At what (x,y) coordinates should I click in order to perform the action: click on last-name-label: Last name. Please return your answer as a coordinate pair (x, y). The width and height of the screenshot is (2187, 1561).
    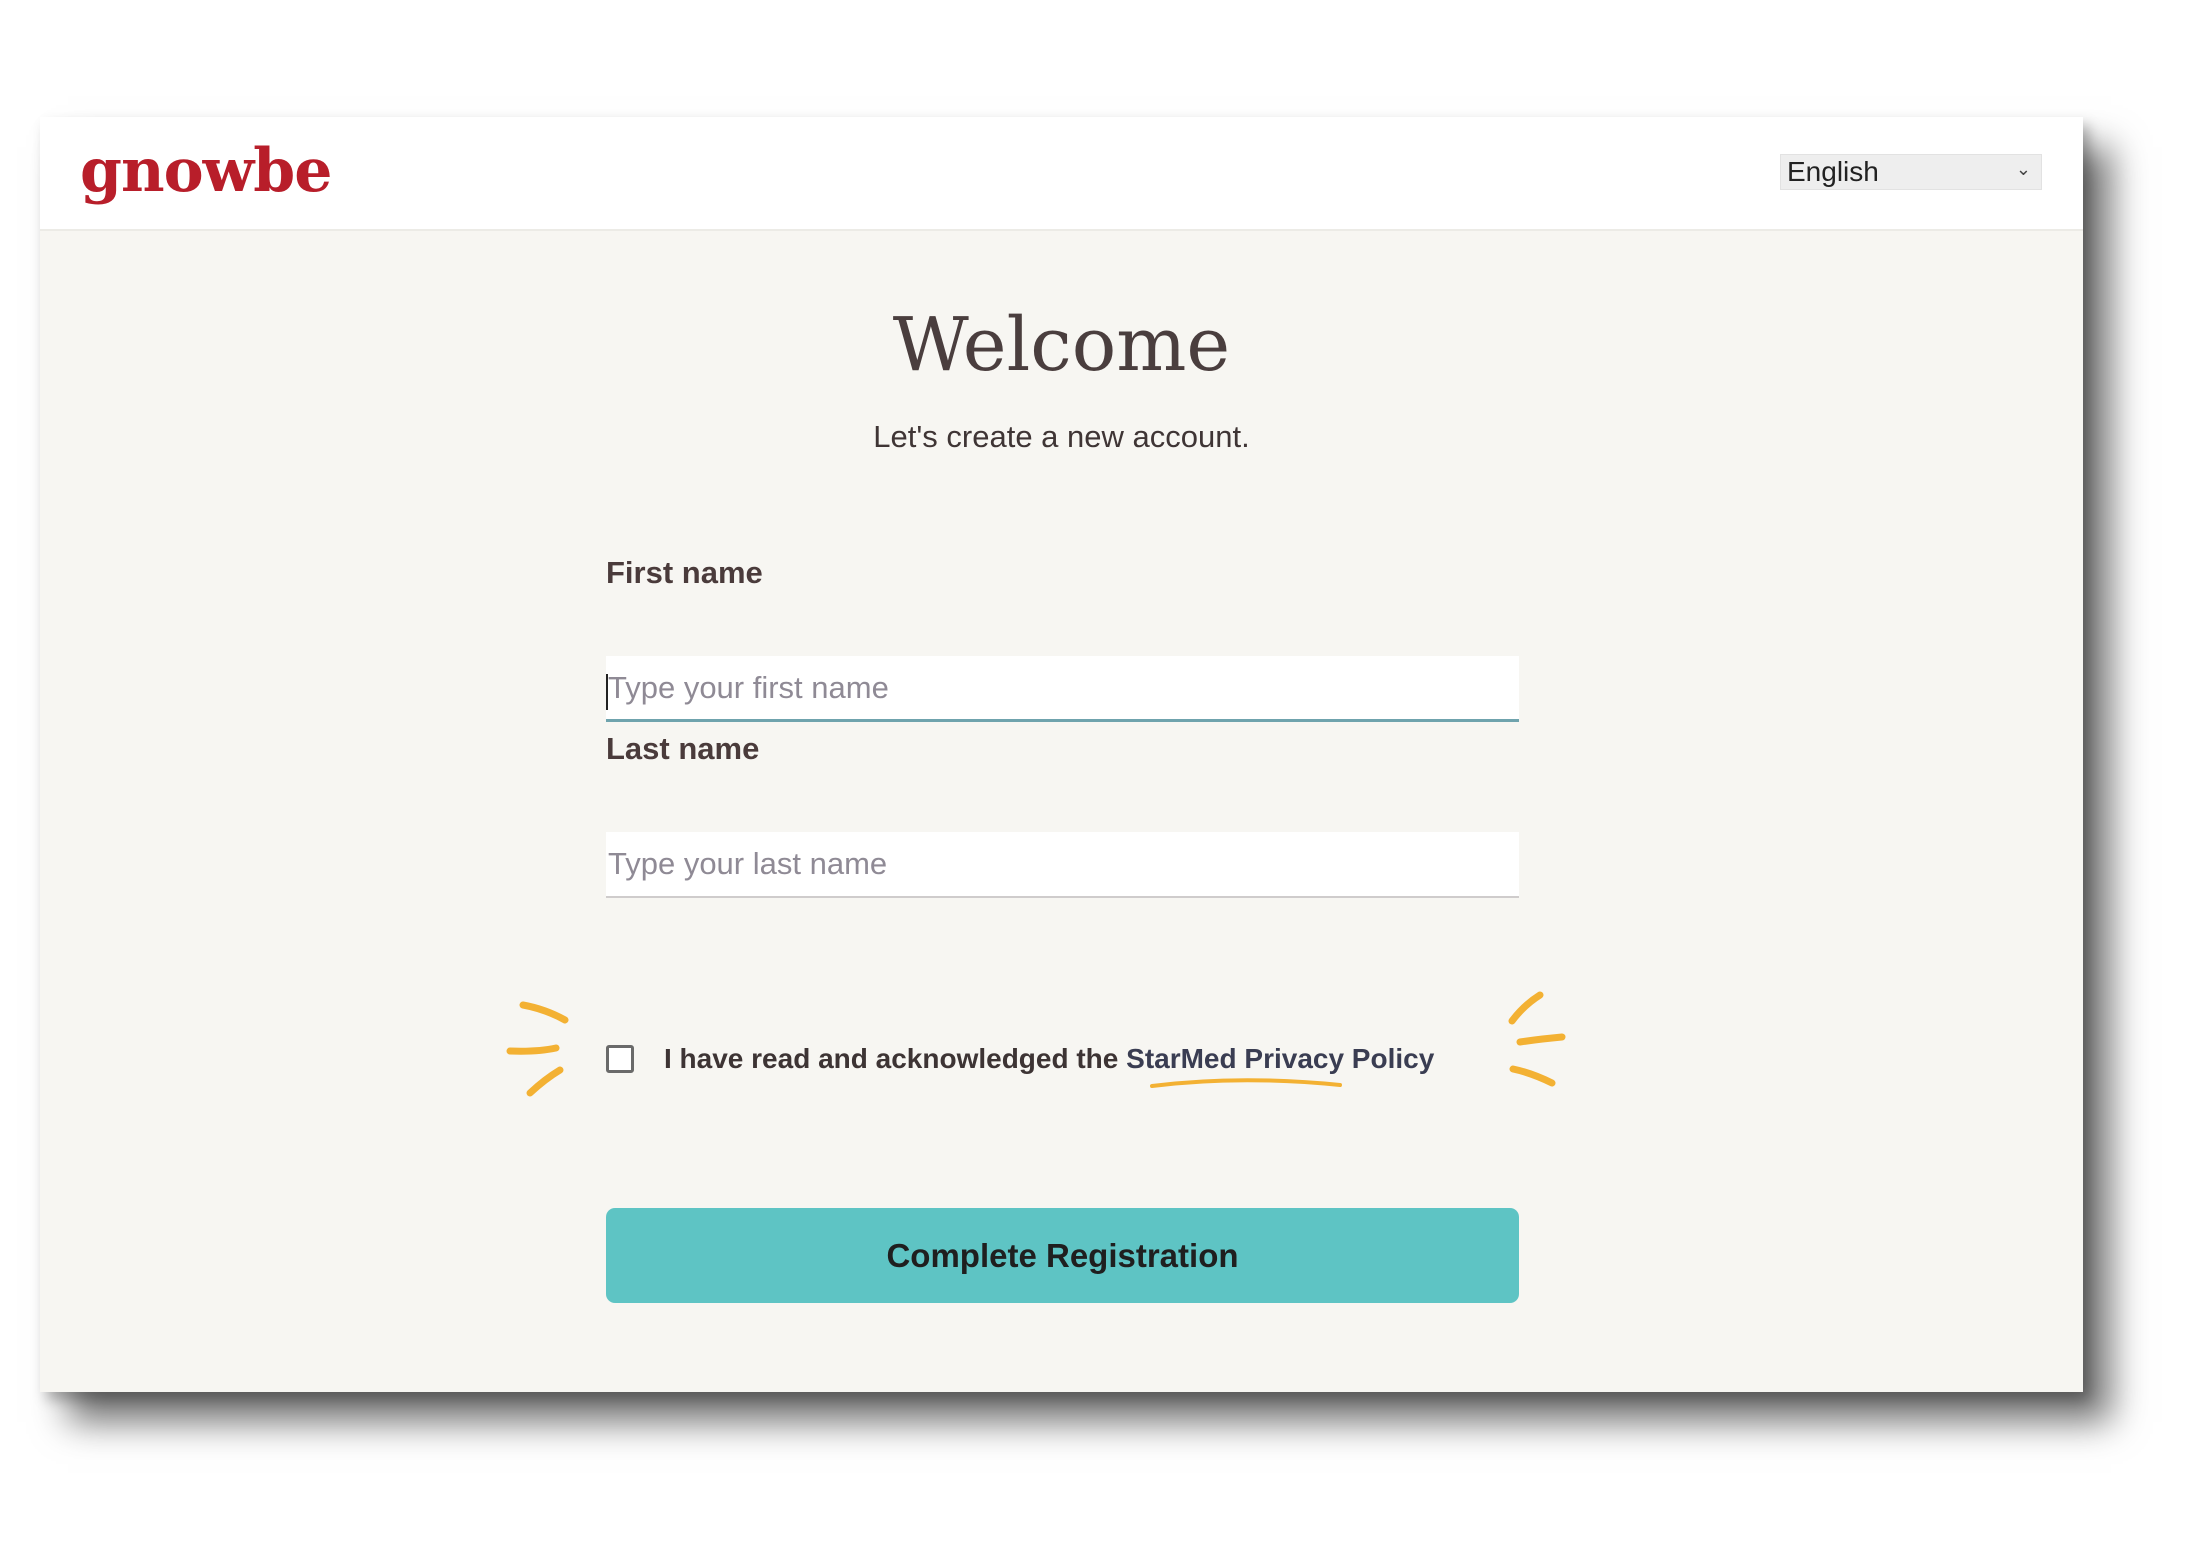
    Looking at the image, I should click on (683, 748).